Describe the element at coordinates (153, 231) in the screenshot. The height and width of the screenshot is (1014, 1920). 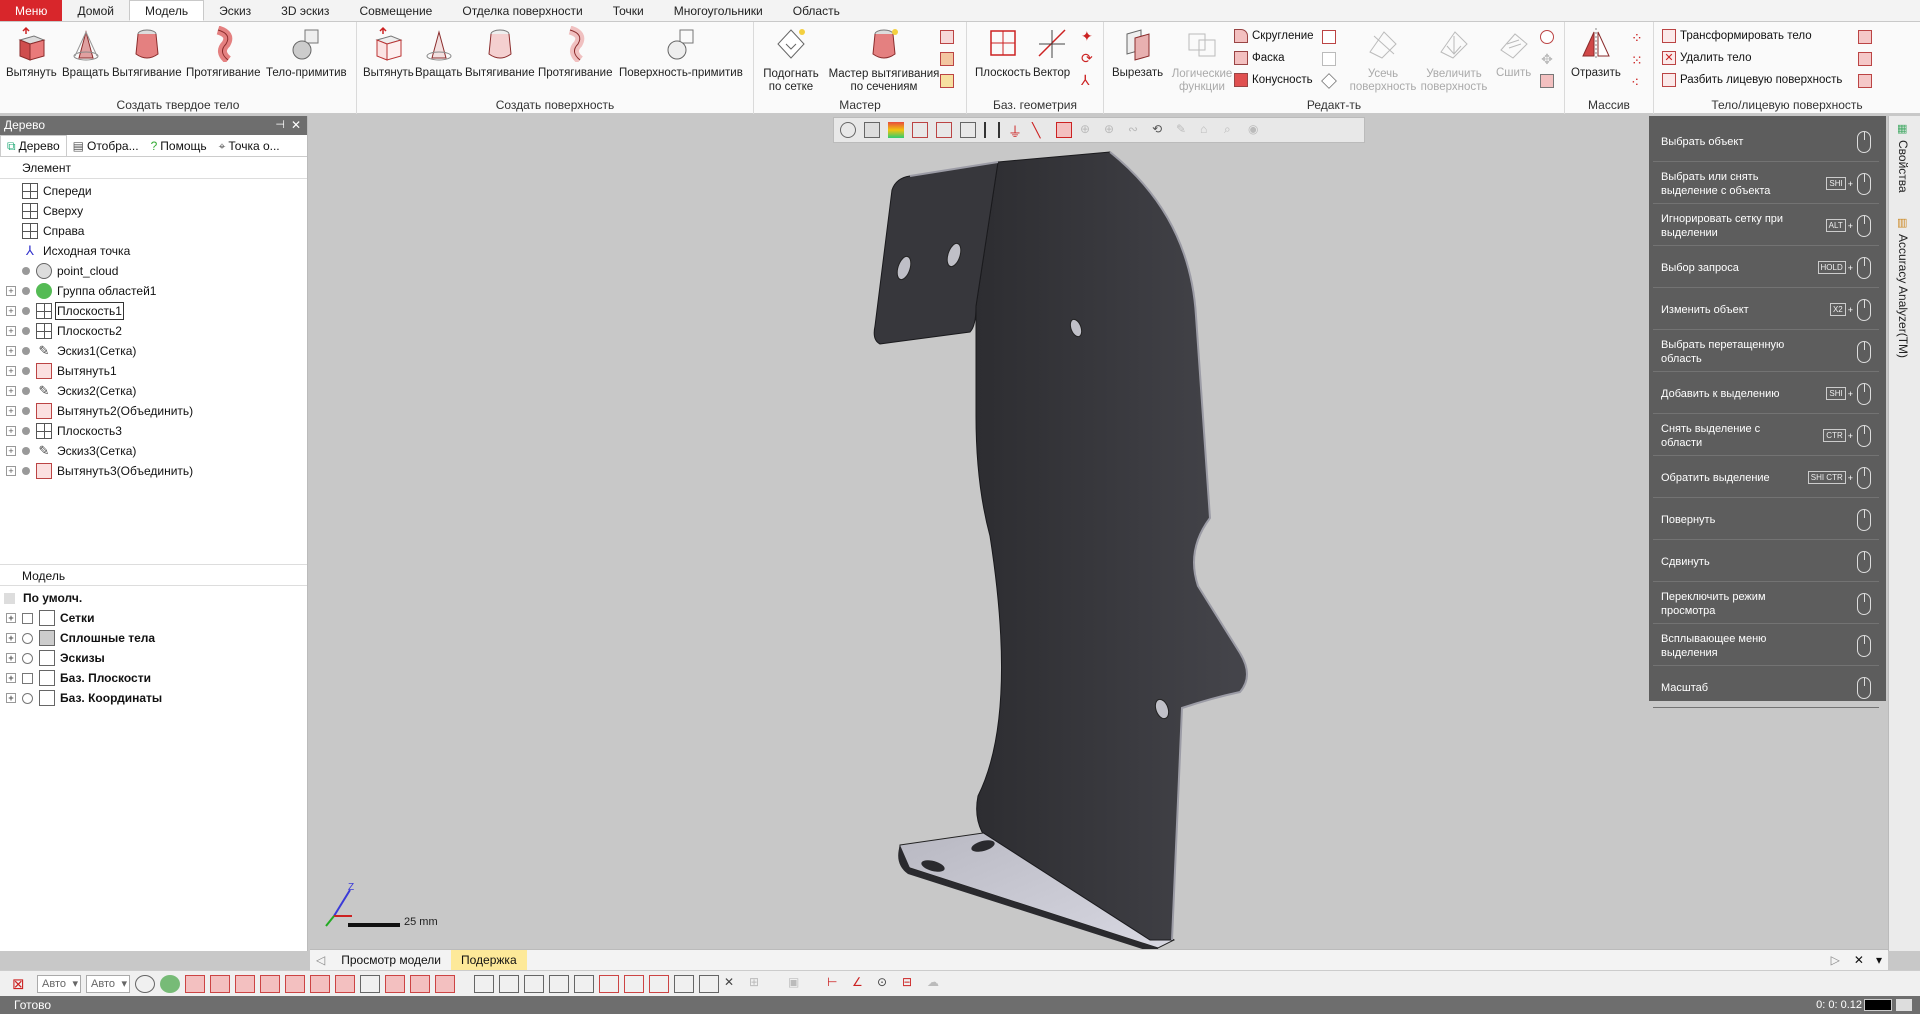
I see `tree-item: Справа` at that location.